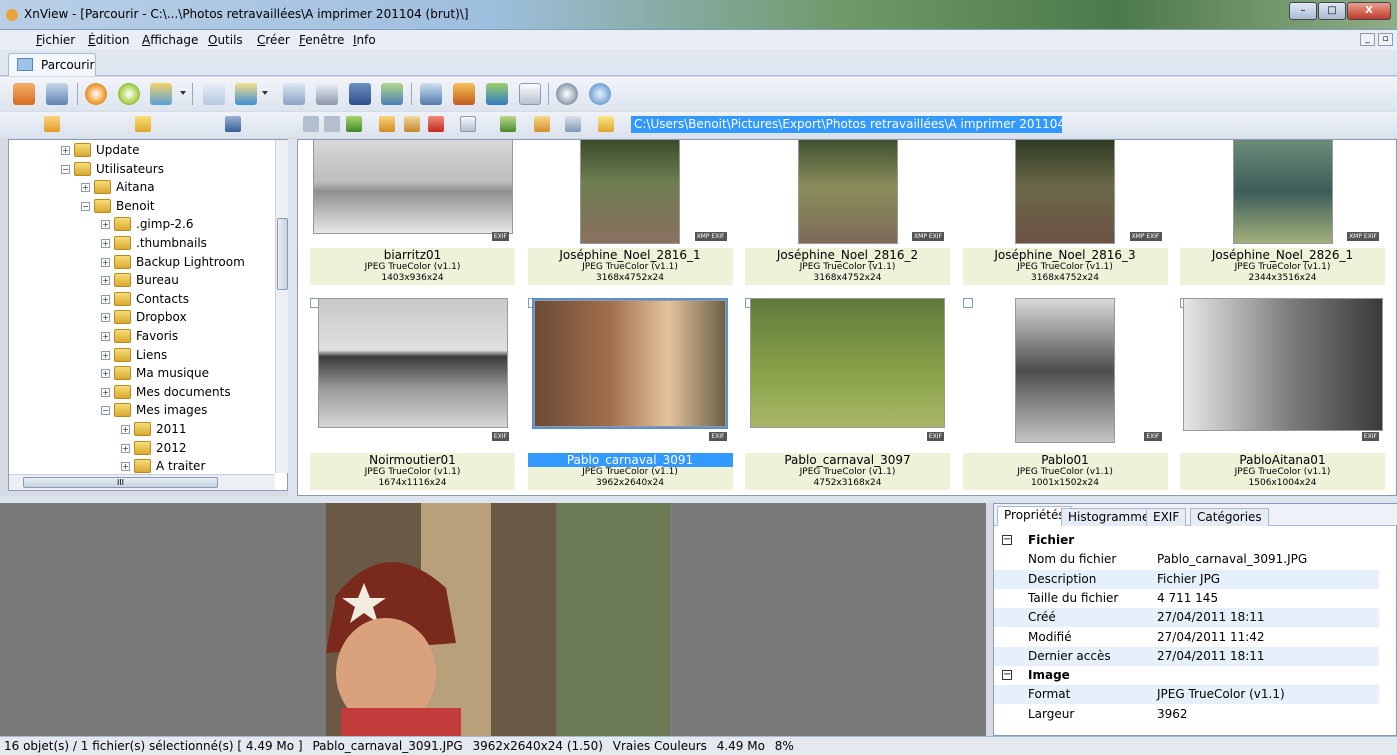  I want to click on move-icon, so click(246, 94).